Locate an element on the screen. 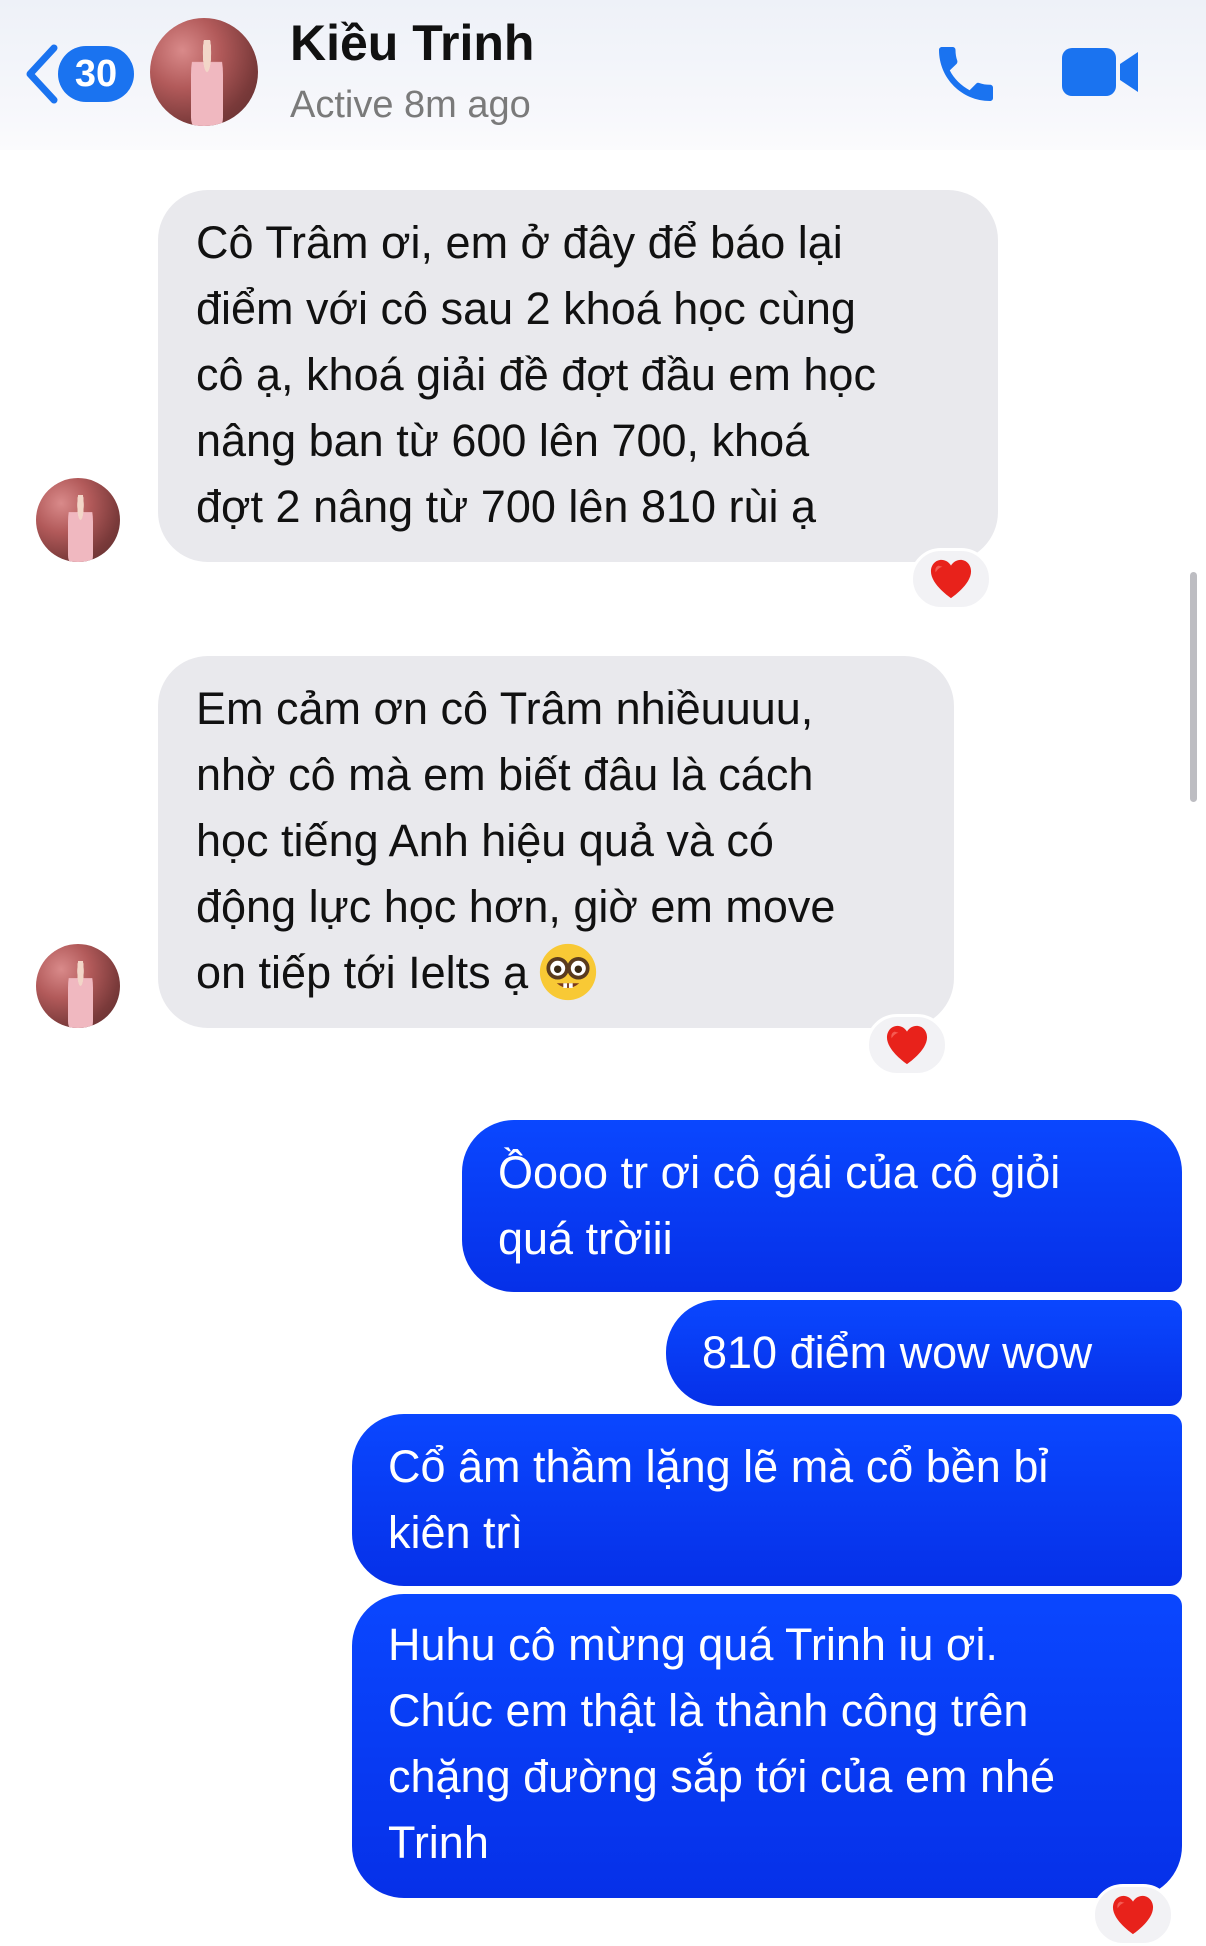  chat-header: 30 Kiều Trinh Active 8m ago is located at coordinates (603, 75).